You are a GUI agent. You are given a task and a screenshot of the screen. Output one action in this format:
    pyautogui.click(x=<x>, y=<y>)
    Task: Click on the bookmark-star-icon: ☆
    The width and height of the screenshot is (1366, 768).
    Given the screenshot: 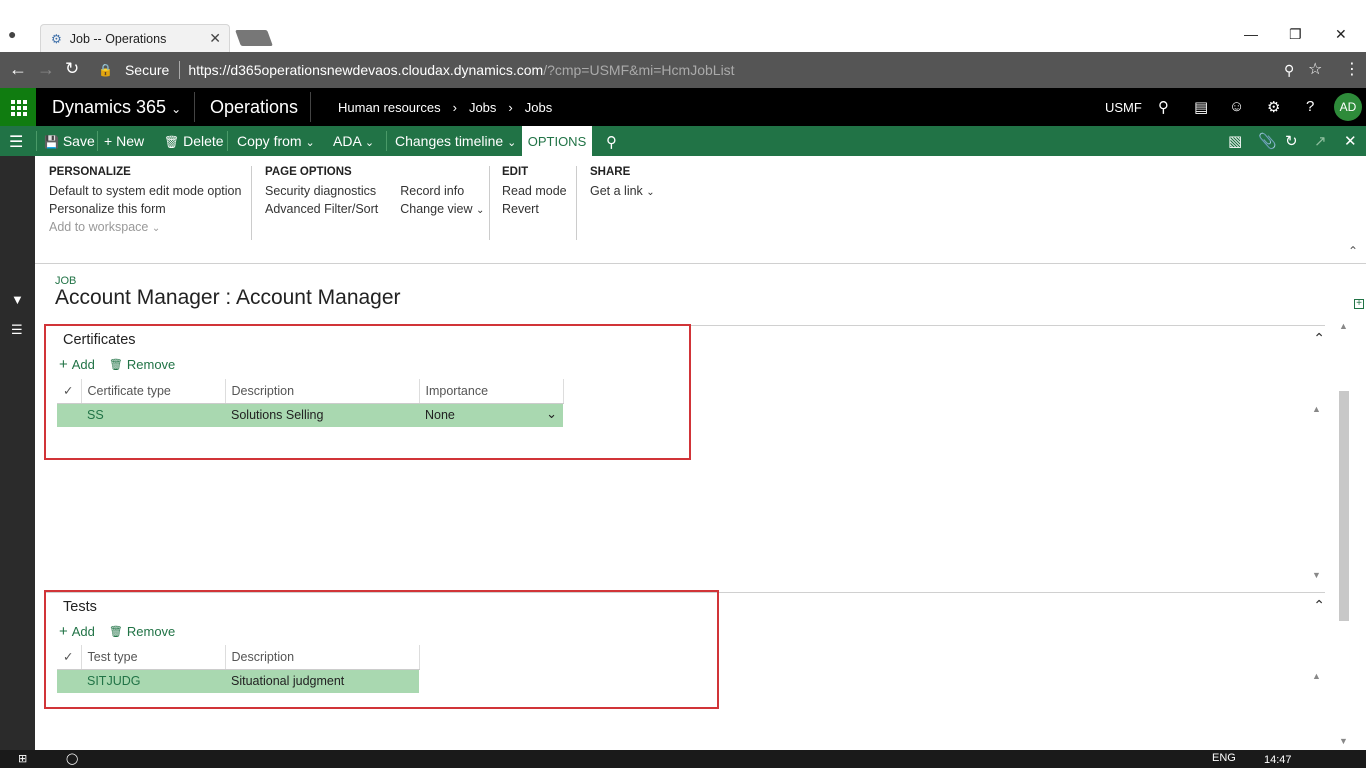 What is the action you would take?
    pyautogui.click(x=1315, y=69)
    